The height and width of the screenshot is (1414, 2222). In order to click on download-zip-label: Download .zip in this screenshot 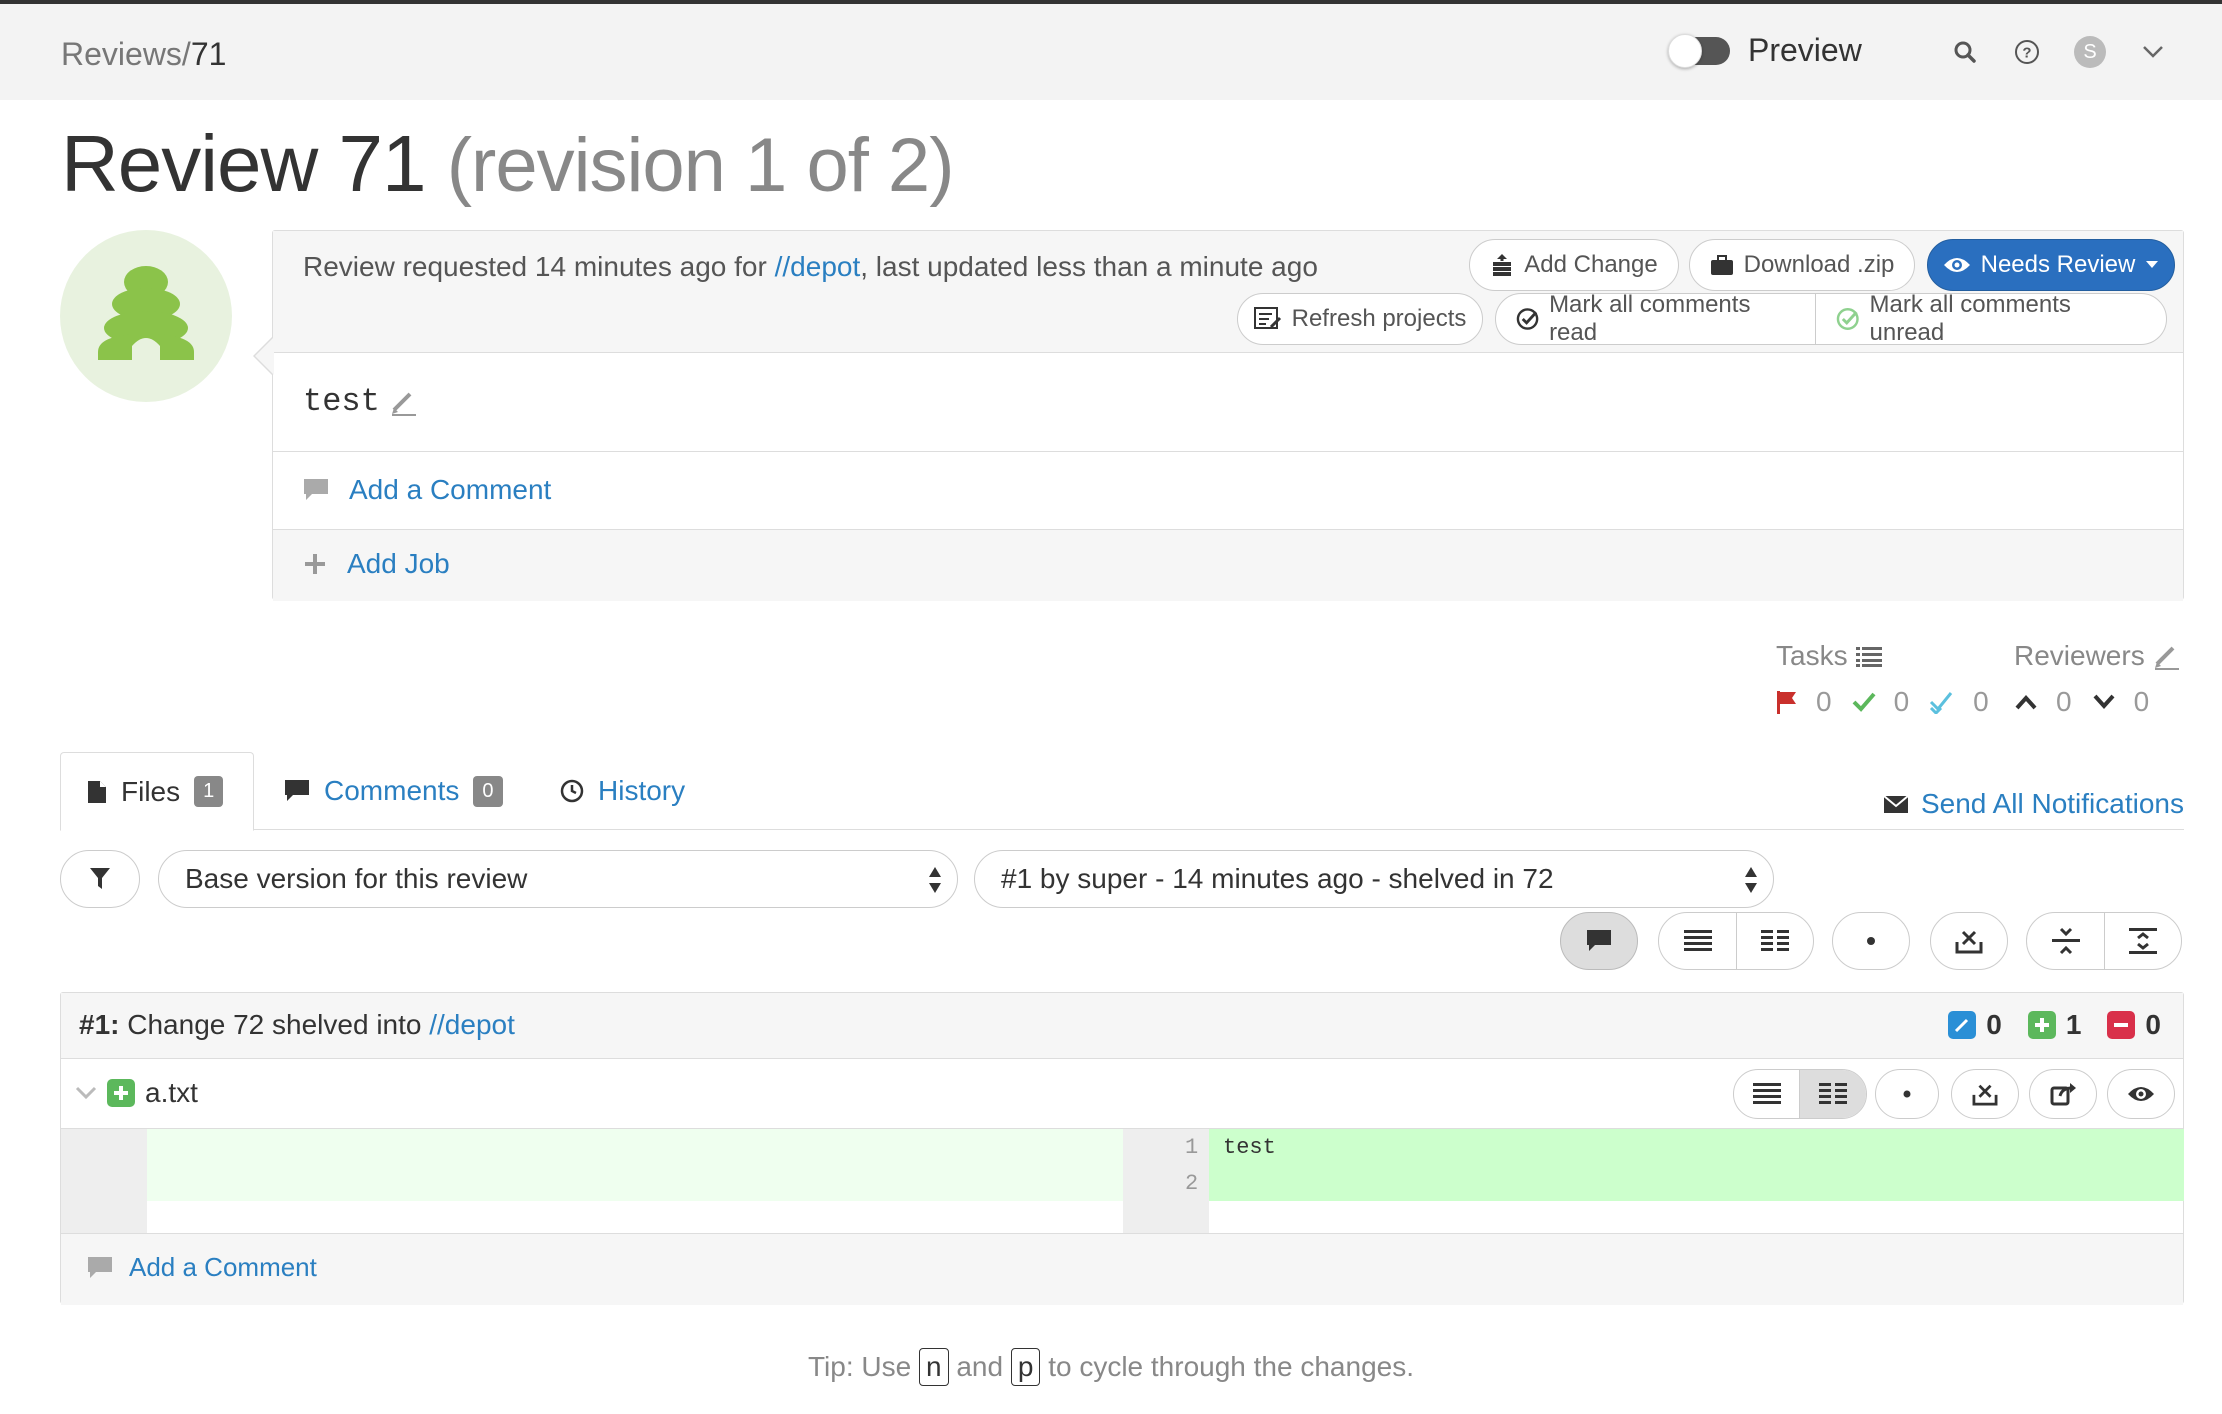, I will do `click(1819, 264)`.